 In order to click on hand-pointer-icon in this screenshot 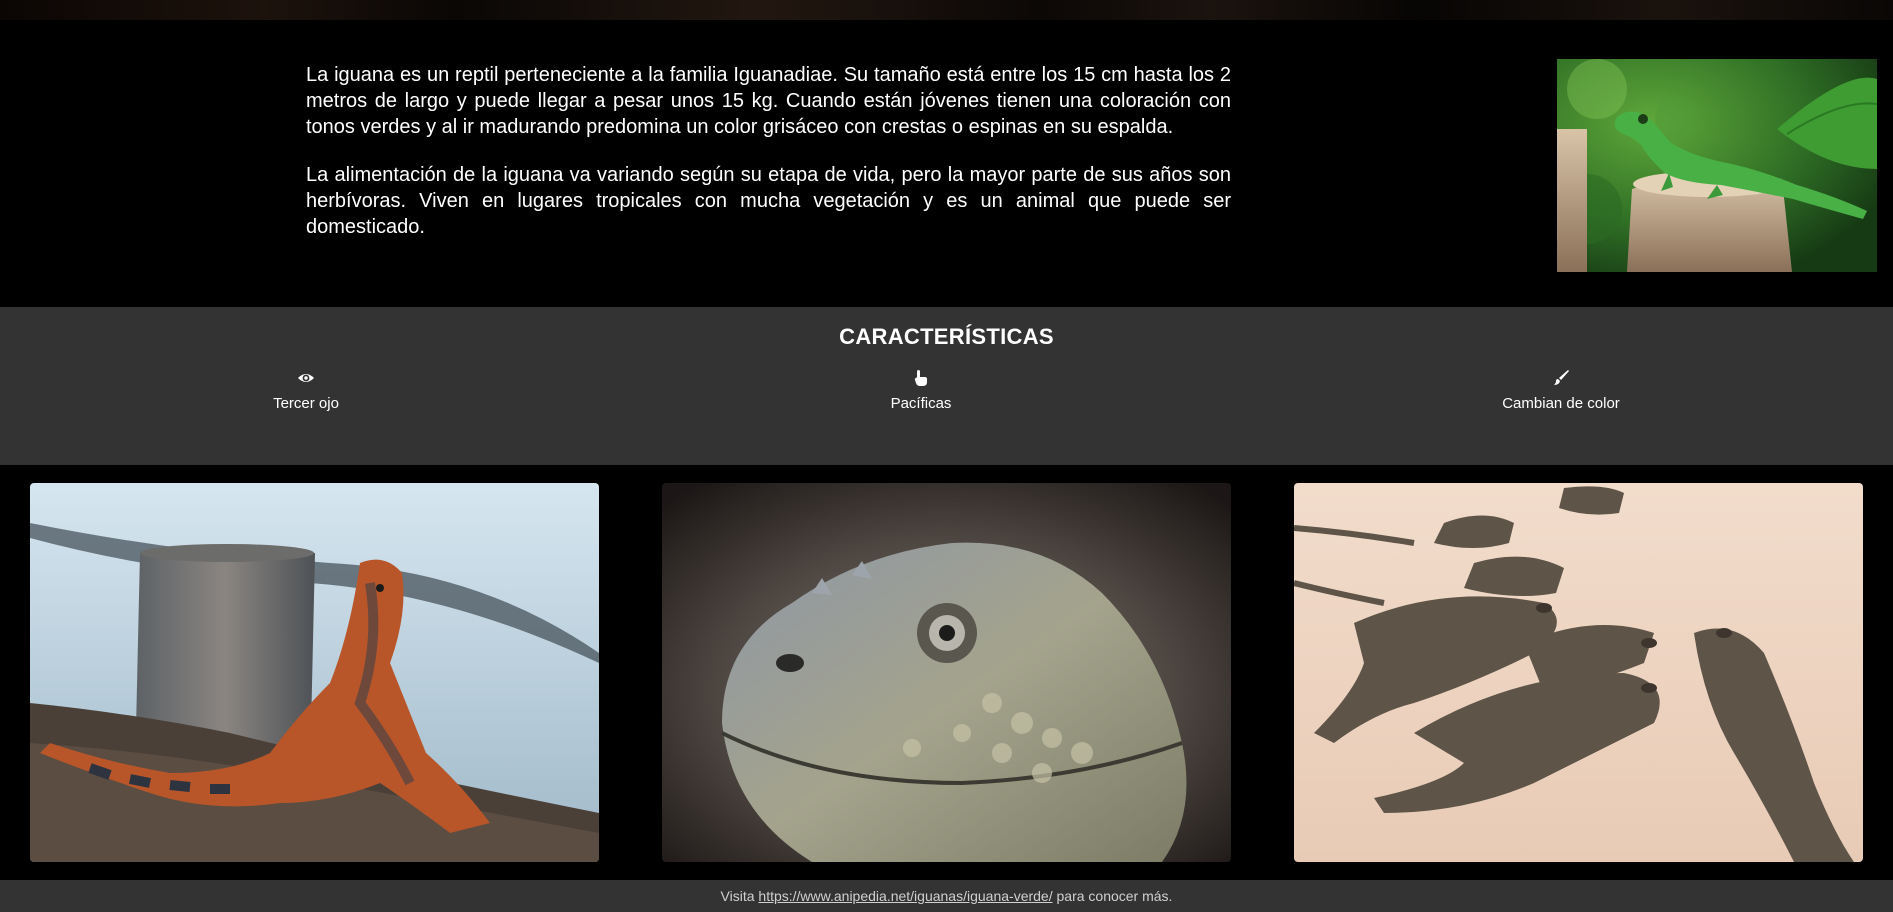, I will do `click(921, 378)`.